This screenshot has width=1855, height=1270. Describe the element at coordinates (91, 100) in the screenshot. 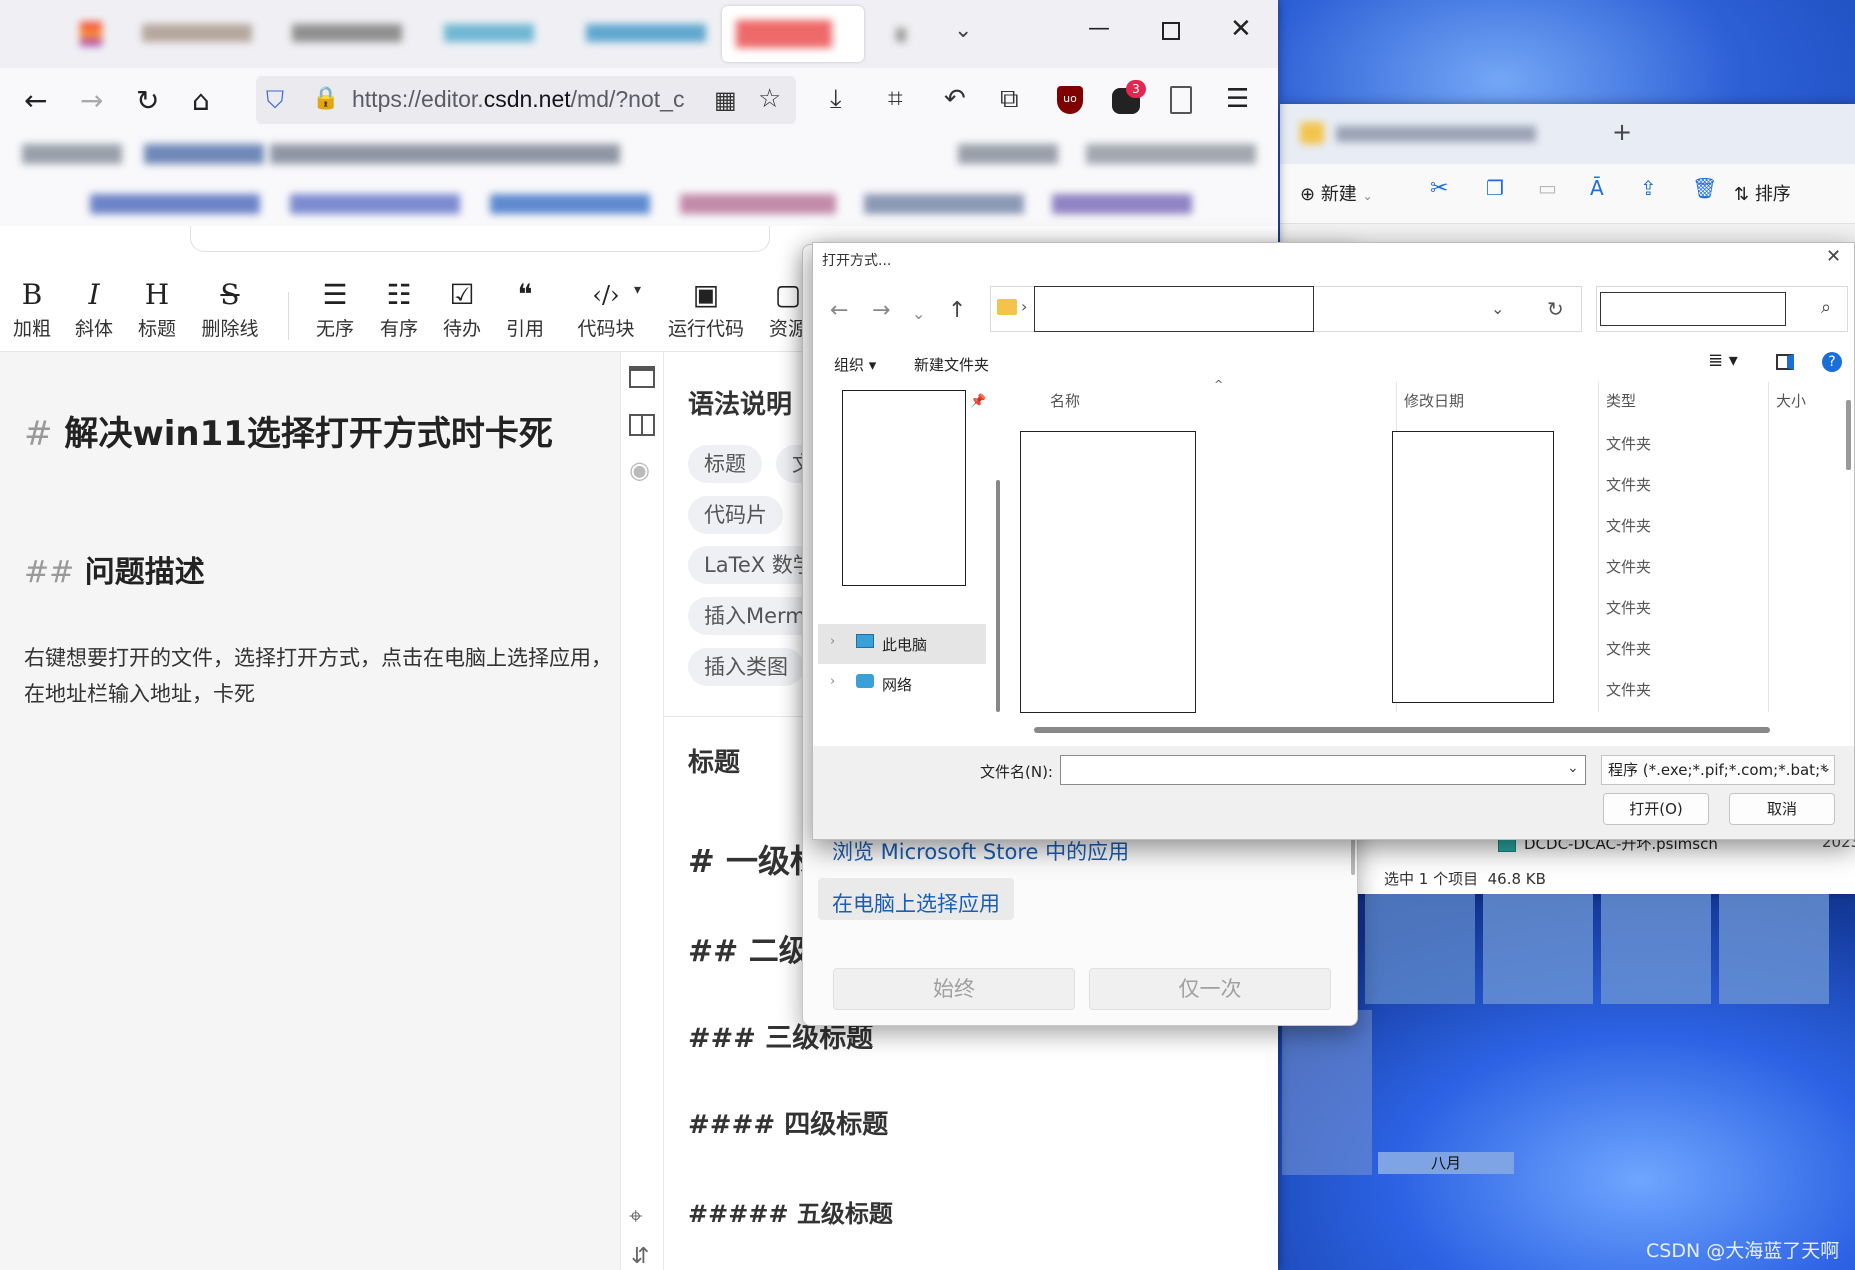

I see `forward-icon: →` at that location.